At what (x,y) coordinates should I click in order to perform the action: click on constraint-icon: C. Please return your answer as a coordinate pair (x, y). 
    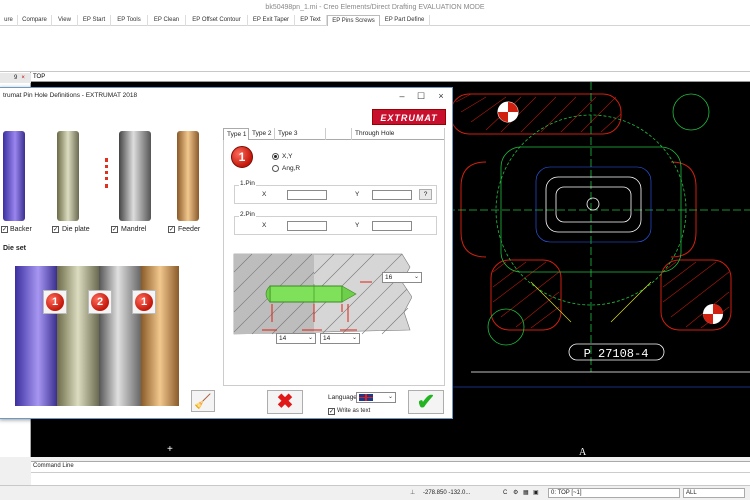
    Looking at the image, I should click on (505, 493).